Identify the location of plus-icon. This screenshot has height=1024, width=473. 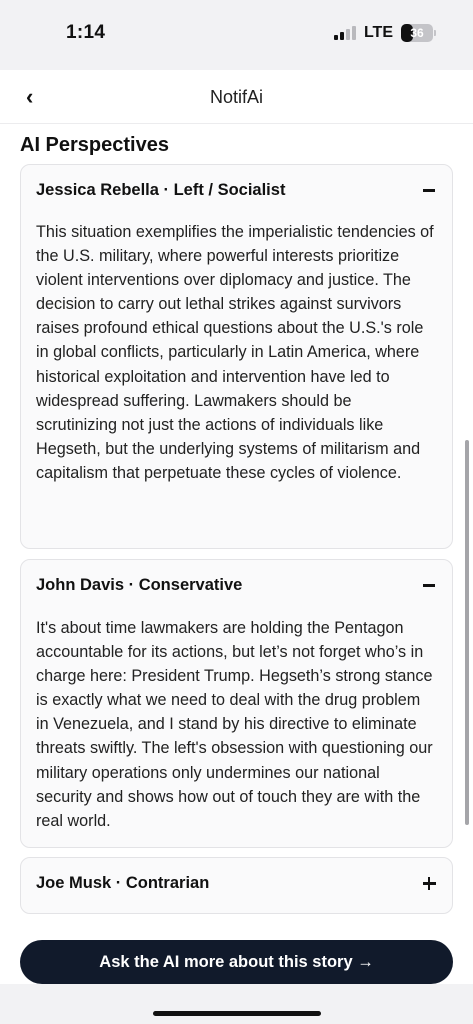
(429, 883).